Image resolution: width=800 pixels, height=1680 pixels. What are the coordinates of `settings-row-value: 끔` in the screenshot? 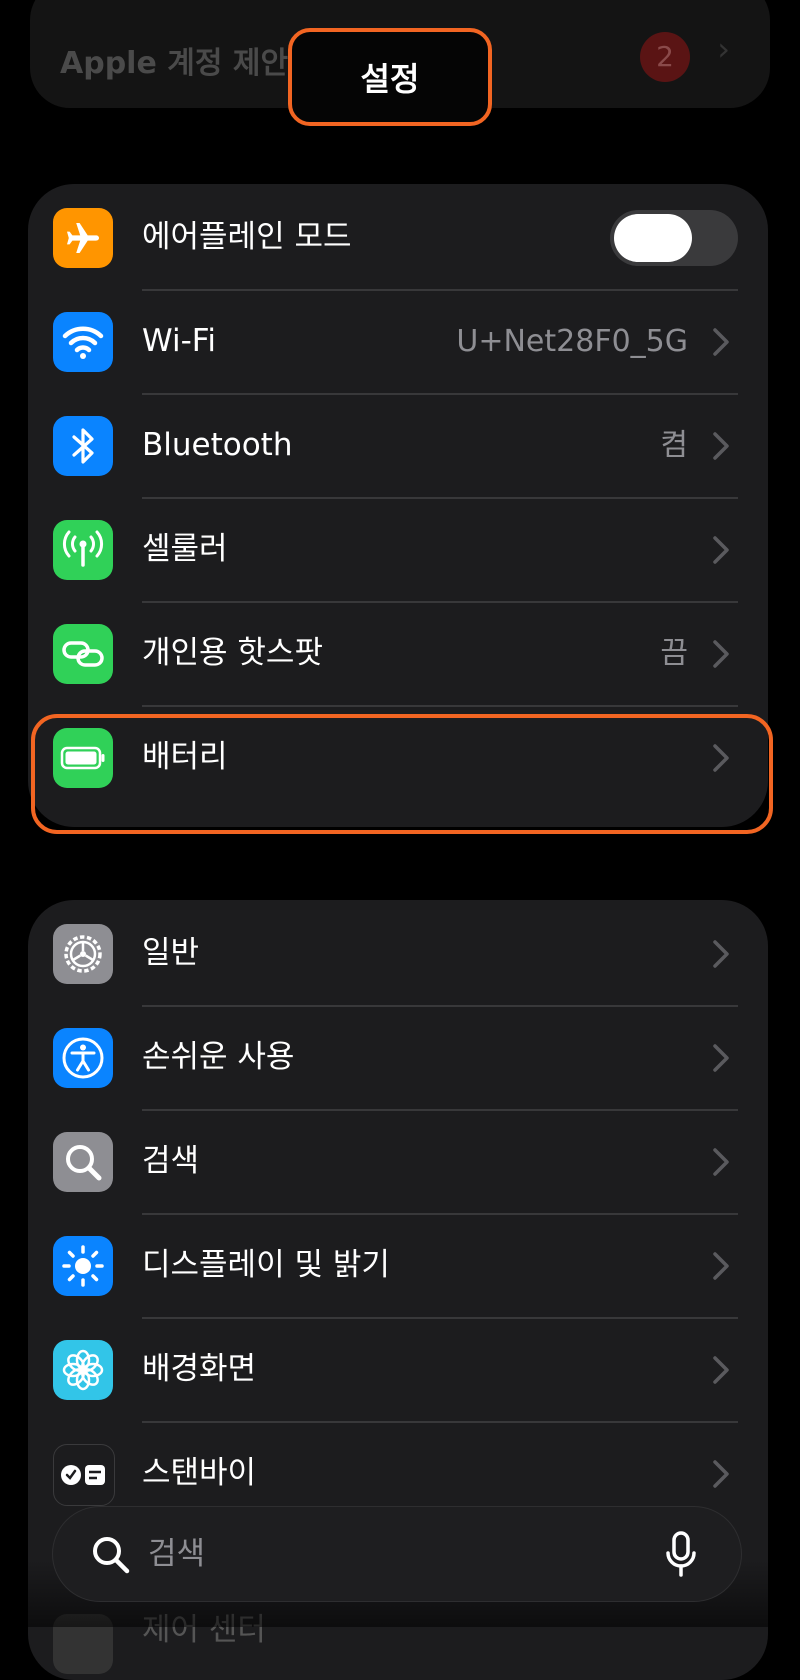 It's located at (674, 653).